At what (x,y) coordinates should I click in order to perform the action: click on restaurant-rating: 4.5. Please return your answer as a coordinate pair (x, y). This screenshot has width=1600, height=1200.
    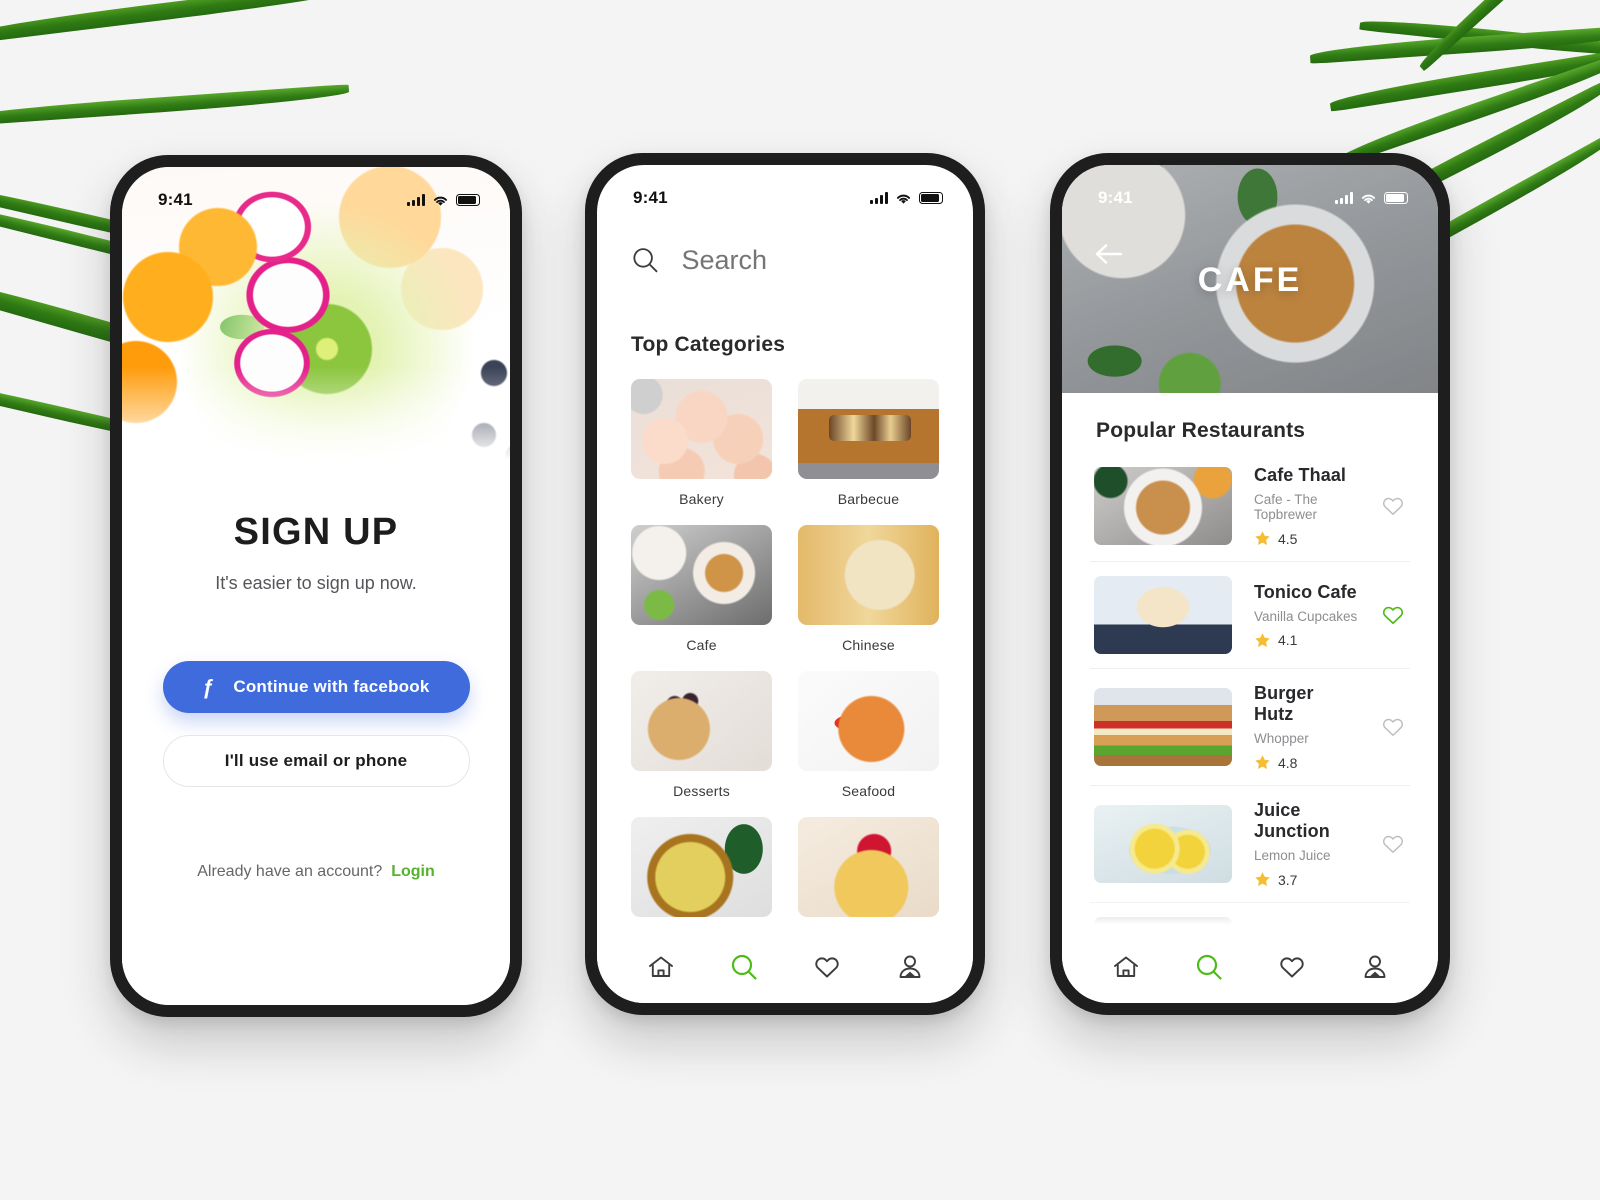
    Looking at the image, I should click on (1306, 538).